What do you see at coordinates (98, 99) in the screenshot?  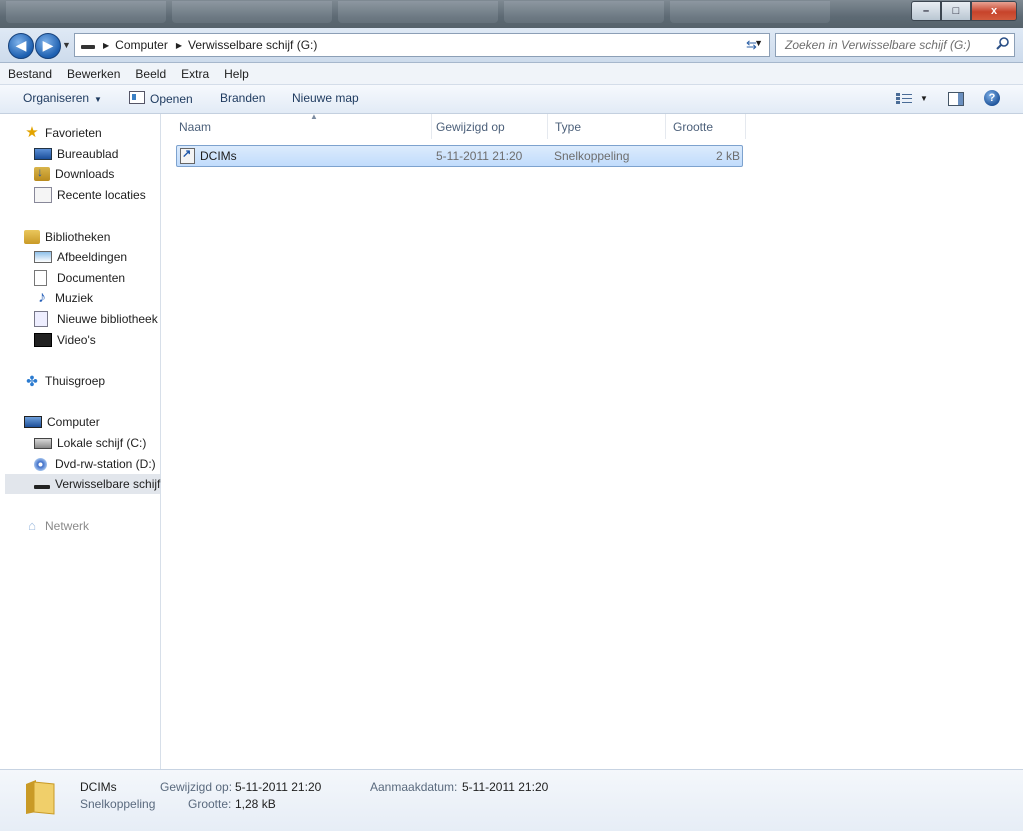 I see `chevron-down-icon: ▼` at bounding box center [98, 99].